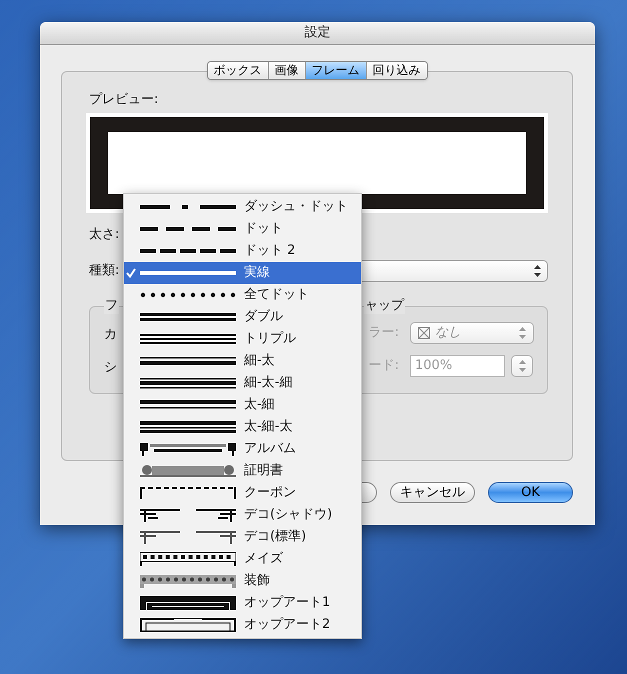  I want to click on style-label: 種類:, so click(104, 271).